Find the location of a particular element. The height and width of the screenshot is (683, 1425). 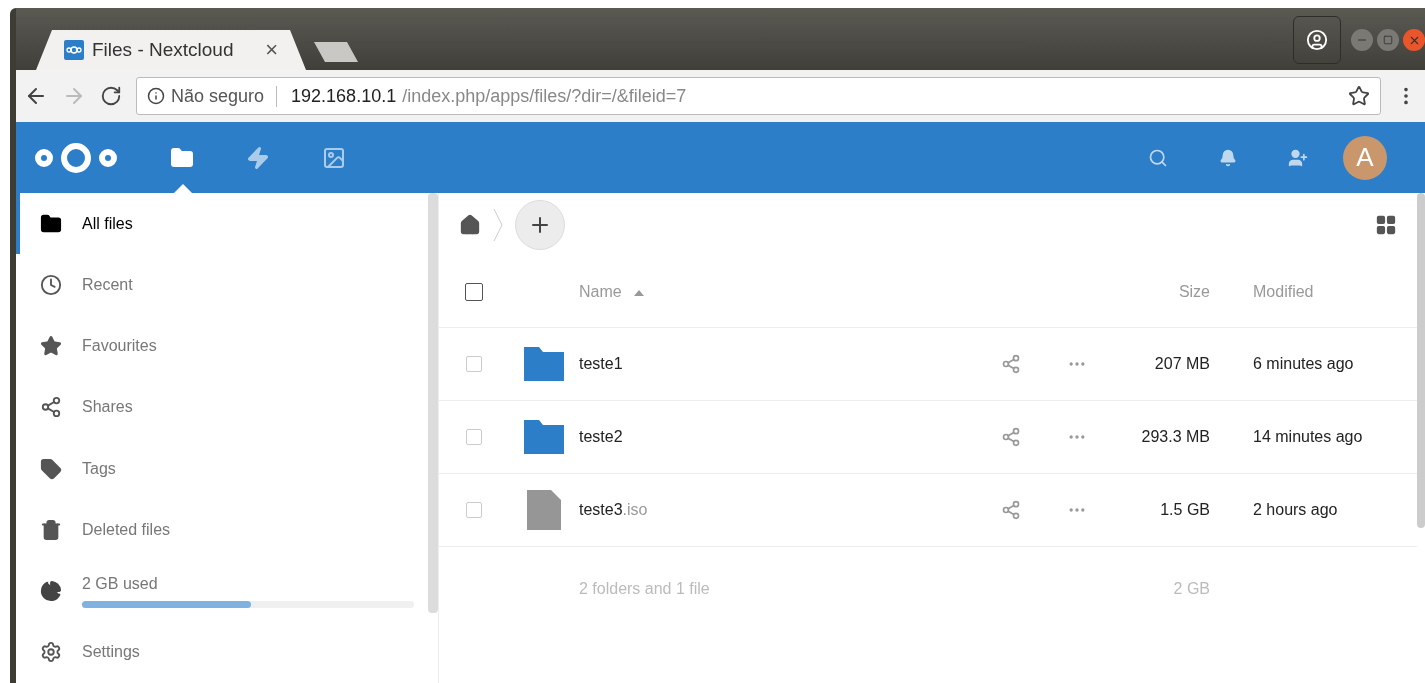

sidebar-item: Recent is located at coordinates (221, 285).